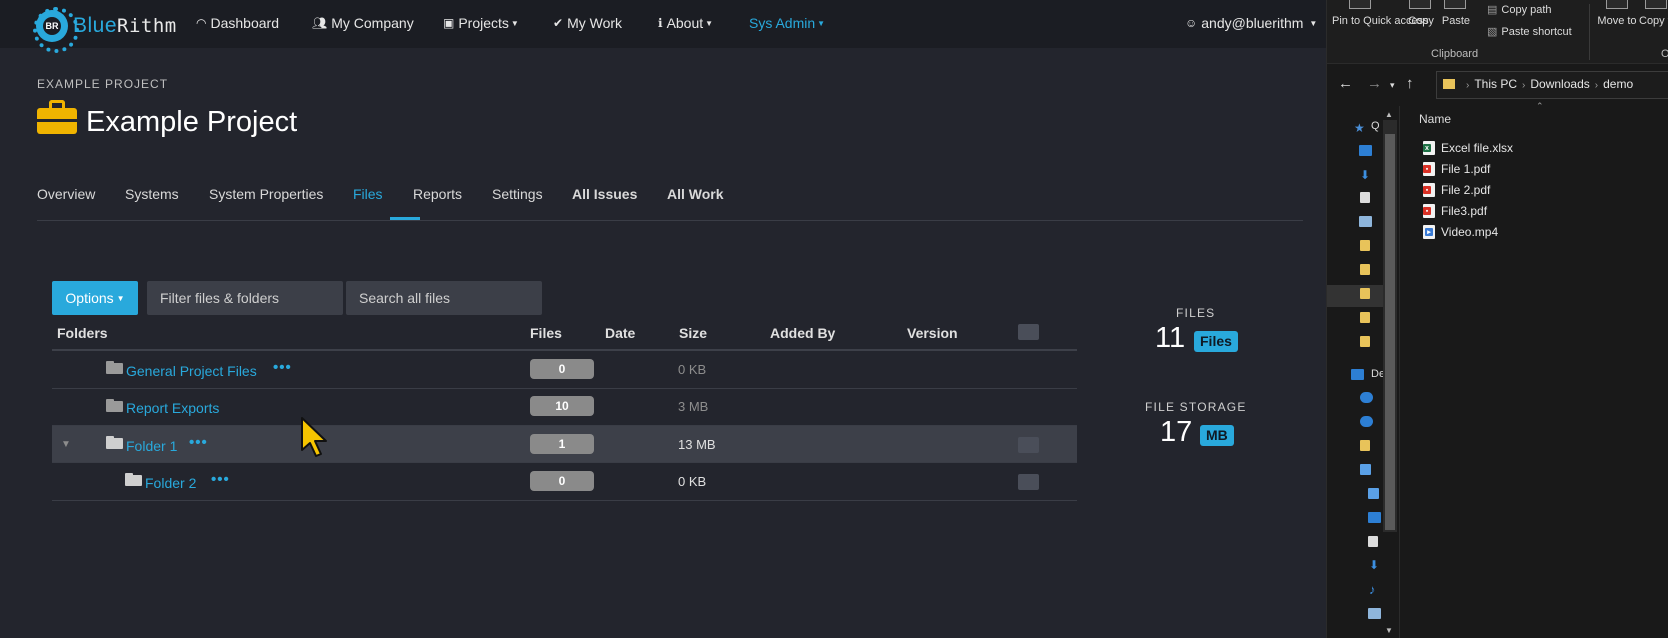 This screenshot has width=1668, height=638. What do you see at coordinates (546, 333) in the screenshot?
I see `column-header-files: Files` at bounding box center [546, 333].